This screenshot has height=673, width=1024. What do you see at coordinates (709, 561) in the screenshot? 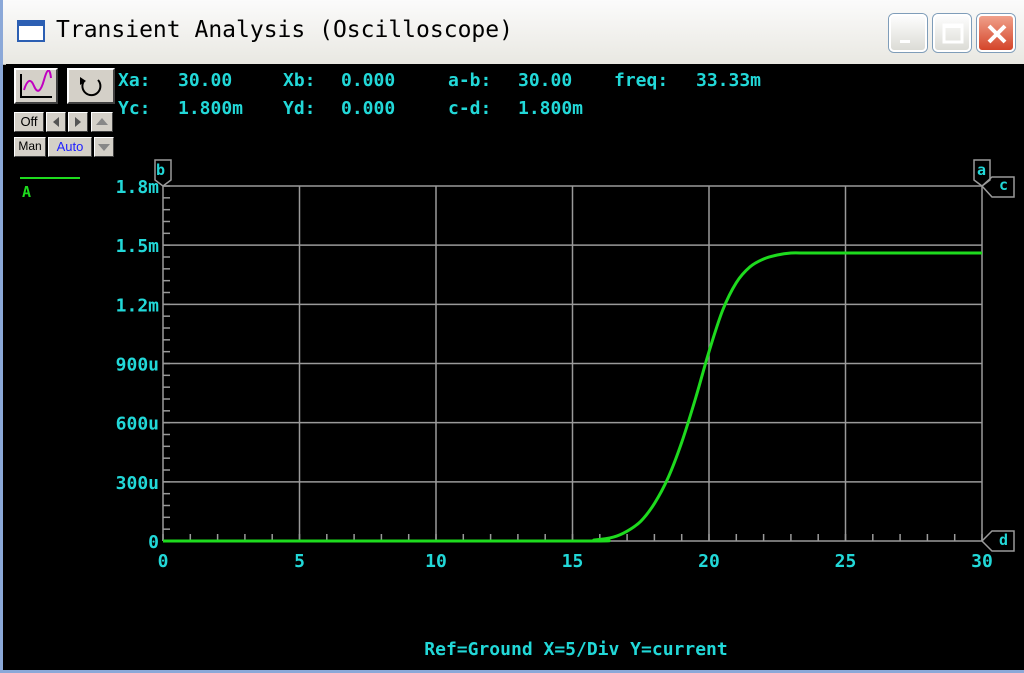
I see `x-tick-label: 20` at bounding box center [709, 561].